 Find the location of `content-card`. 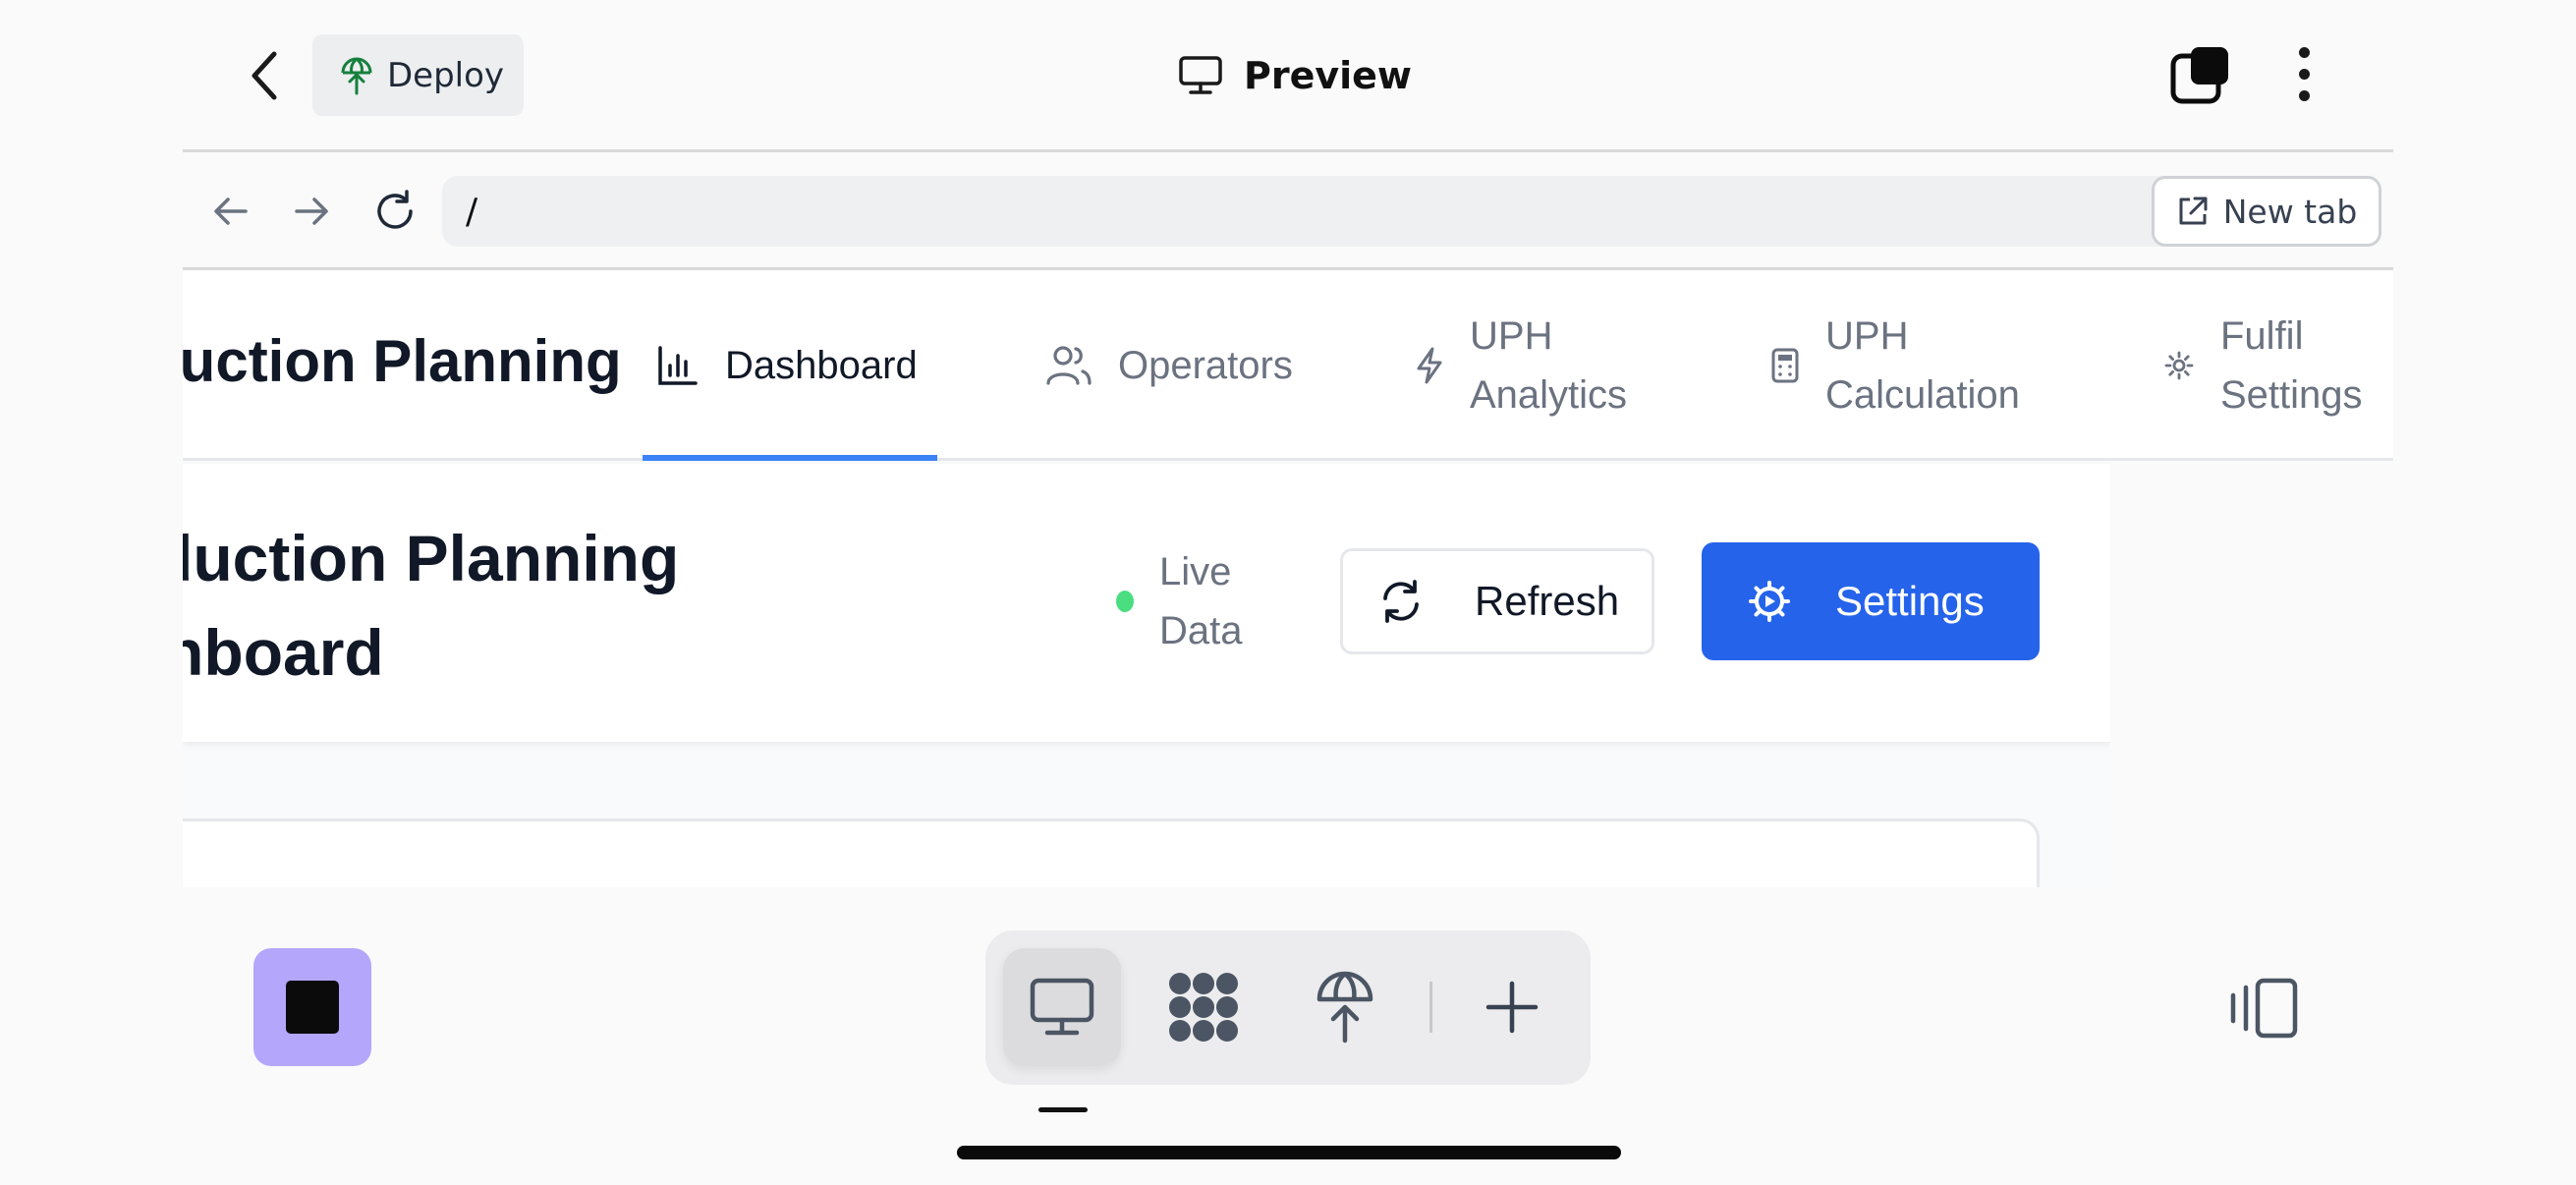

content-card is located at coordinates (1111, 852).